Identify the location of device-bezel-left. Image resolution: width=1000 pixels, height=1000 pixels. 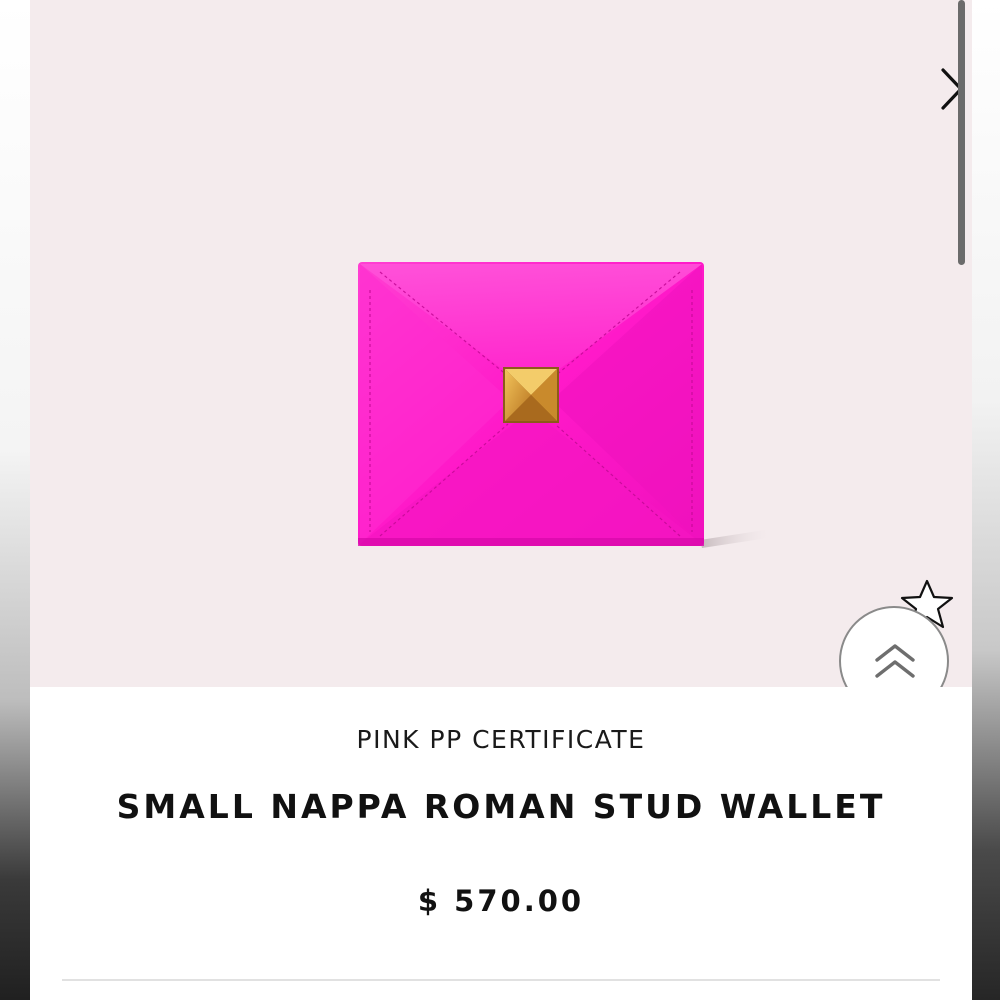
(15, 500).